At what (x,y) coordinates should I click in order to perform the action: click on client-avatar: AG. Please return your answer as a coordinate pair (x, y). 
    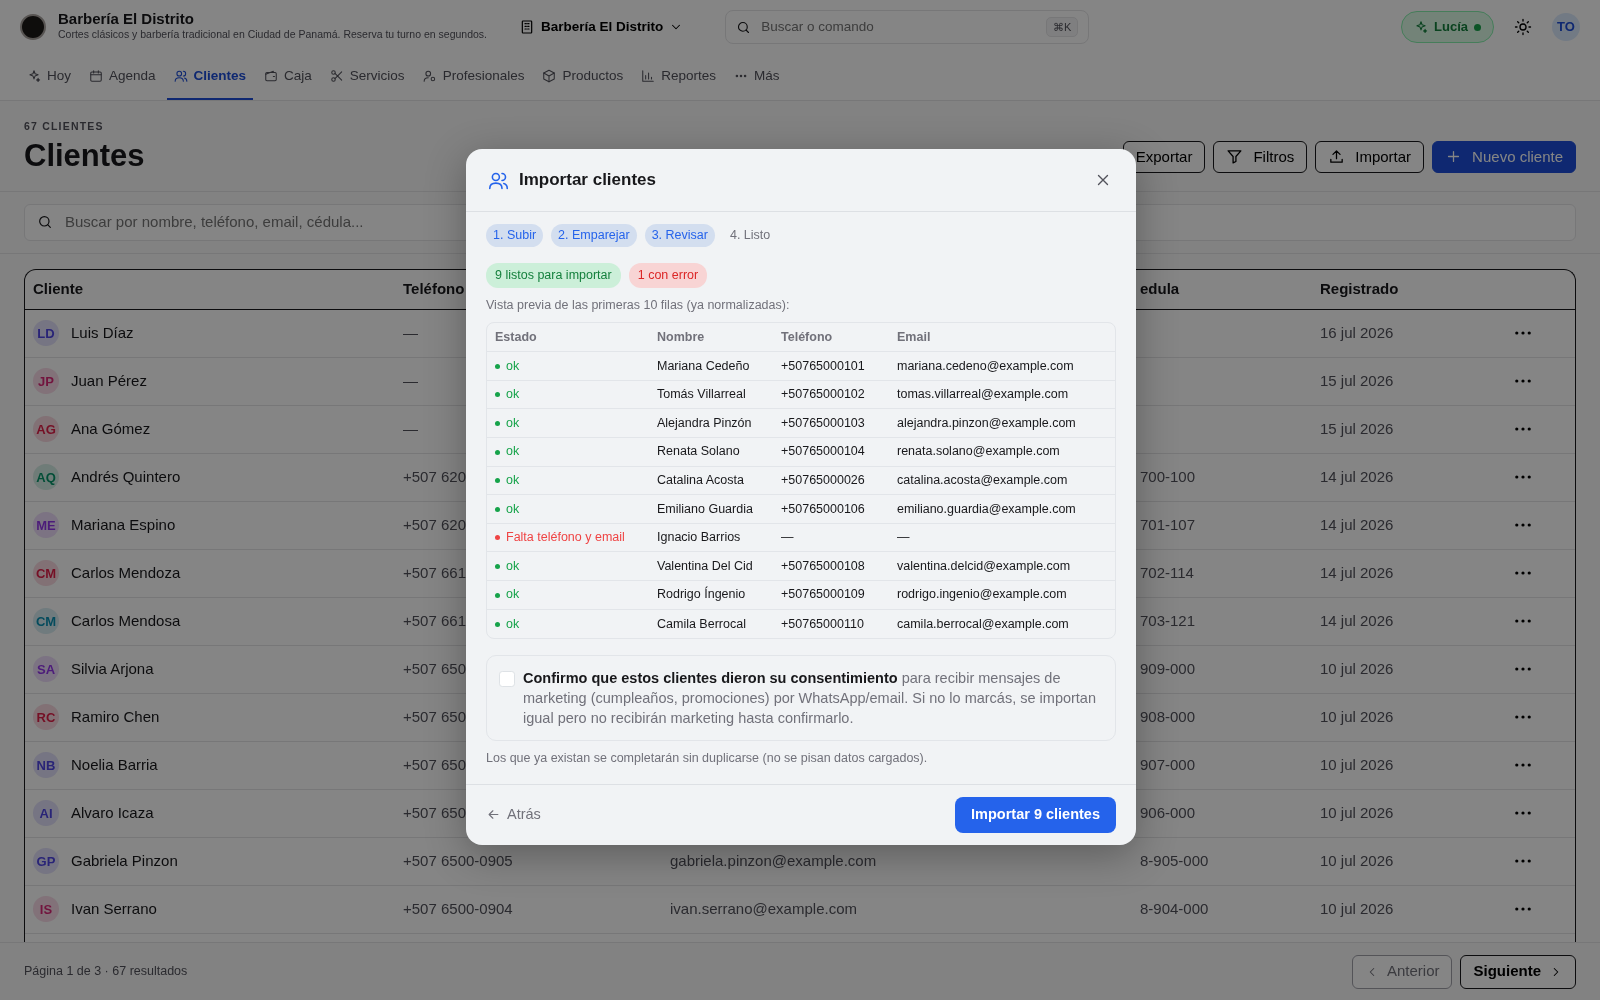
    Looking at the image, I should click on (46, 429).